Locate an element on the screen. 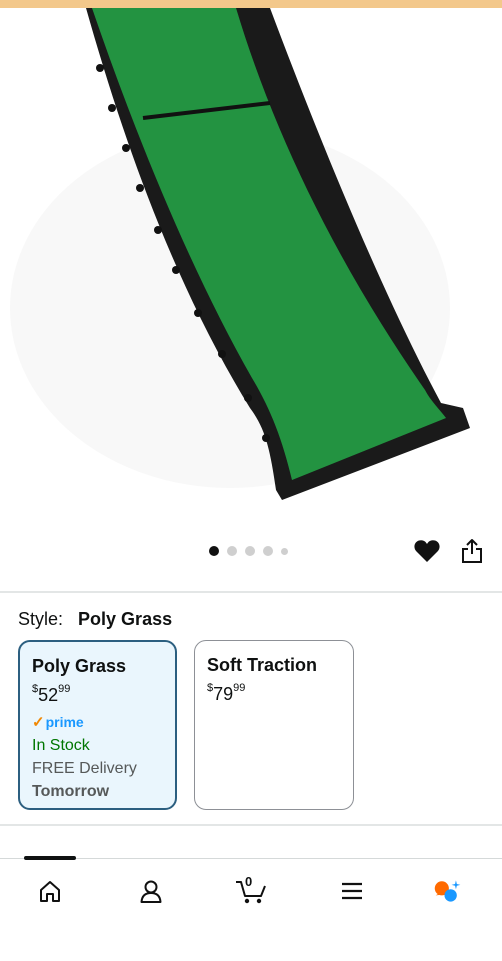 Image resolution: width=502 pixels, height=961 pixels. price-whole: 79 is located at coordinates (223, 694).